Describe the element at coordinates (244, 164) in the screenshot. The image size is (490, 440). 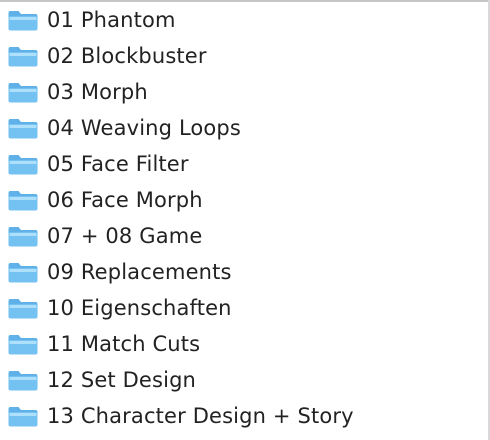
I see `folder-row-05-face-filter: 05 Face Filter` at that location.